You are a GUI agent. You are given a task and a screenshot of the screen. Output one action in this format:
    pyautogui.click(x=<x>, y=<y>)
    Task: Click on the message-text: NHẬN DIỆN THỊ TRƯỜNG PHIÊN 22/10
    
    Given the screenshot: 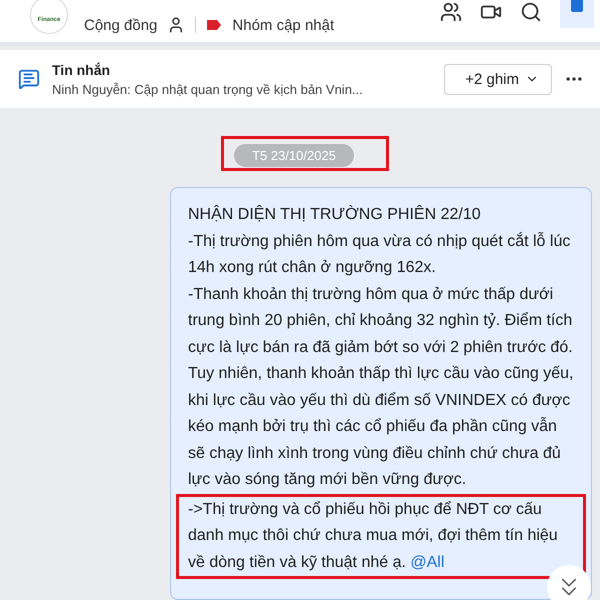 What is the action you would take?
    pyautogui.click(x=334, y=214)
    